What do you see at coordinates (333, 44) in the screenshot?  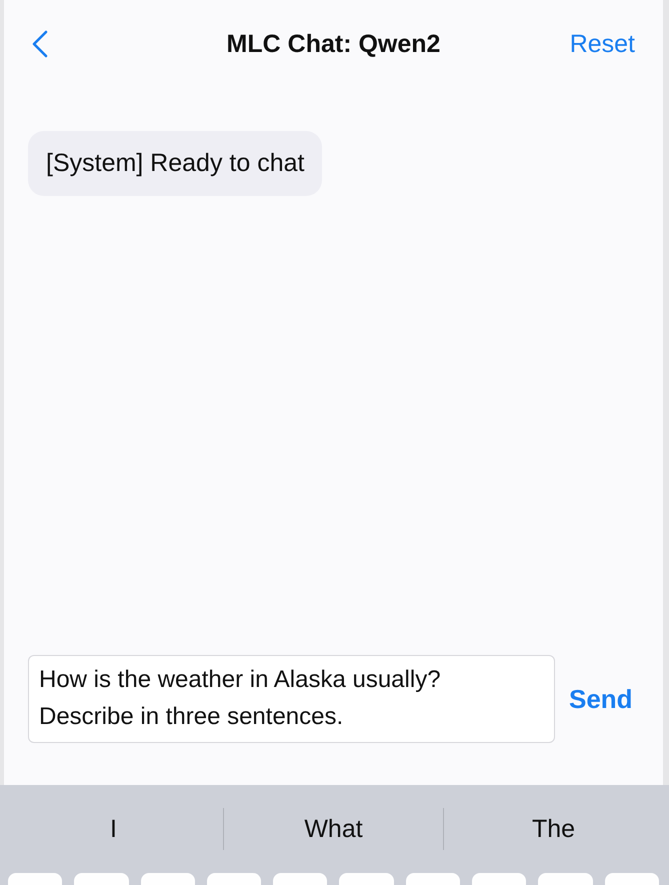 I see `nav-title: MLC Chat: Qwen2` at bounding box center [333, 44].